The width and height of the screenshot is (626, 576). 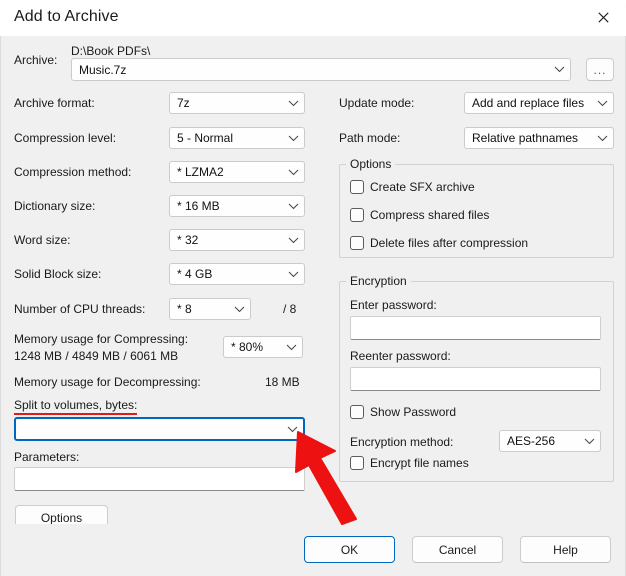 What do you see at coordinates (36, 60) in the screenshot?
I see `archive-label: Archive:` at bounding box center [36, 60].